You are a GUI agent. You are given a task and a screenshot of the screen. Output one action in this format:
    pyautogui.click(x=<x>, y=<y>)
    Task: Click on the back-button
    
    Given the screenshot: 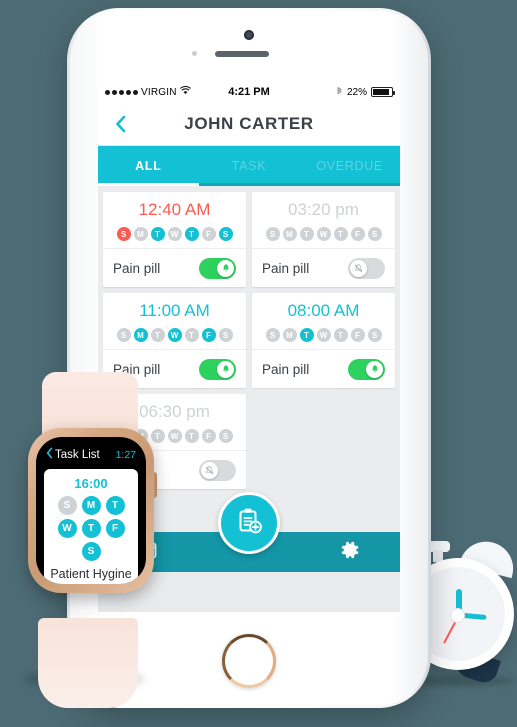 What is the action you would take?
    pyautogui.click(x=120, y=124)
    